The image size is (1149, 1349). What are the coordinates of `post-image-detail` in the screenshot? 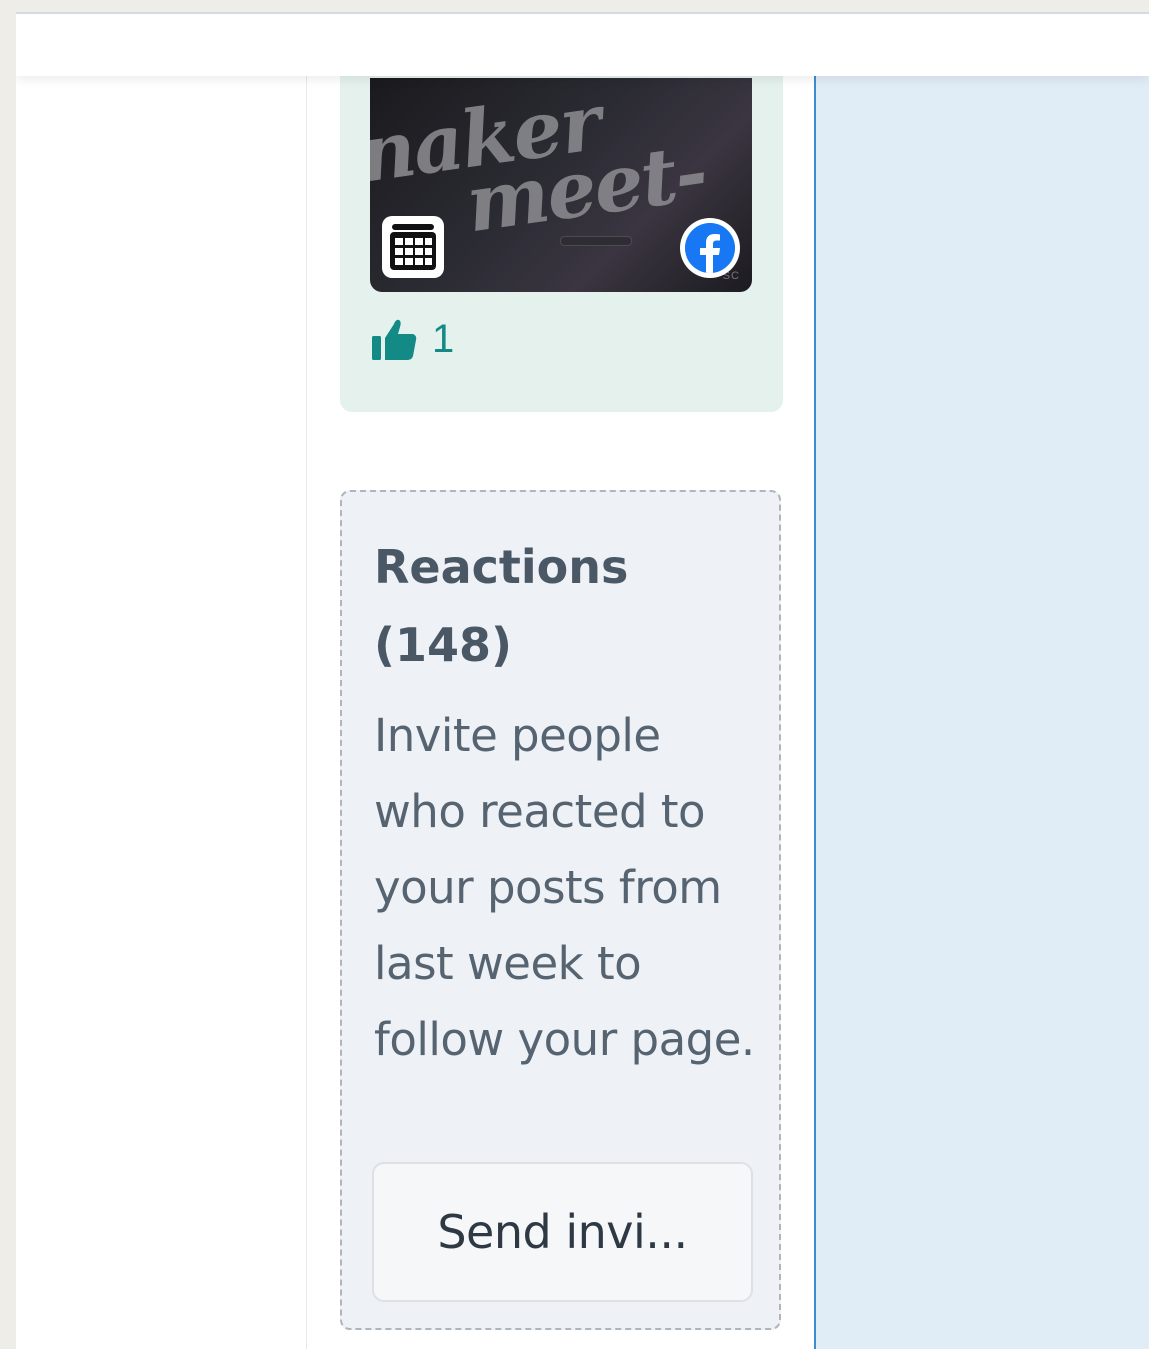 It's located at (596, 241).